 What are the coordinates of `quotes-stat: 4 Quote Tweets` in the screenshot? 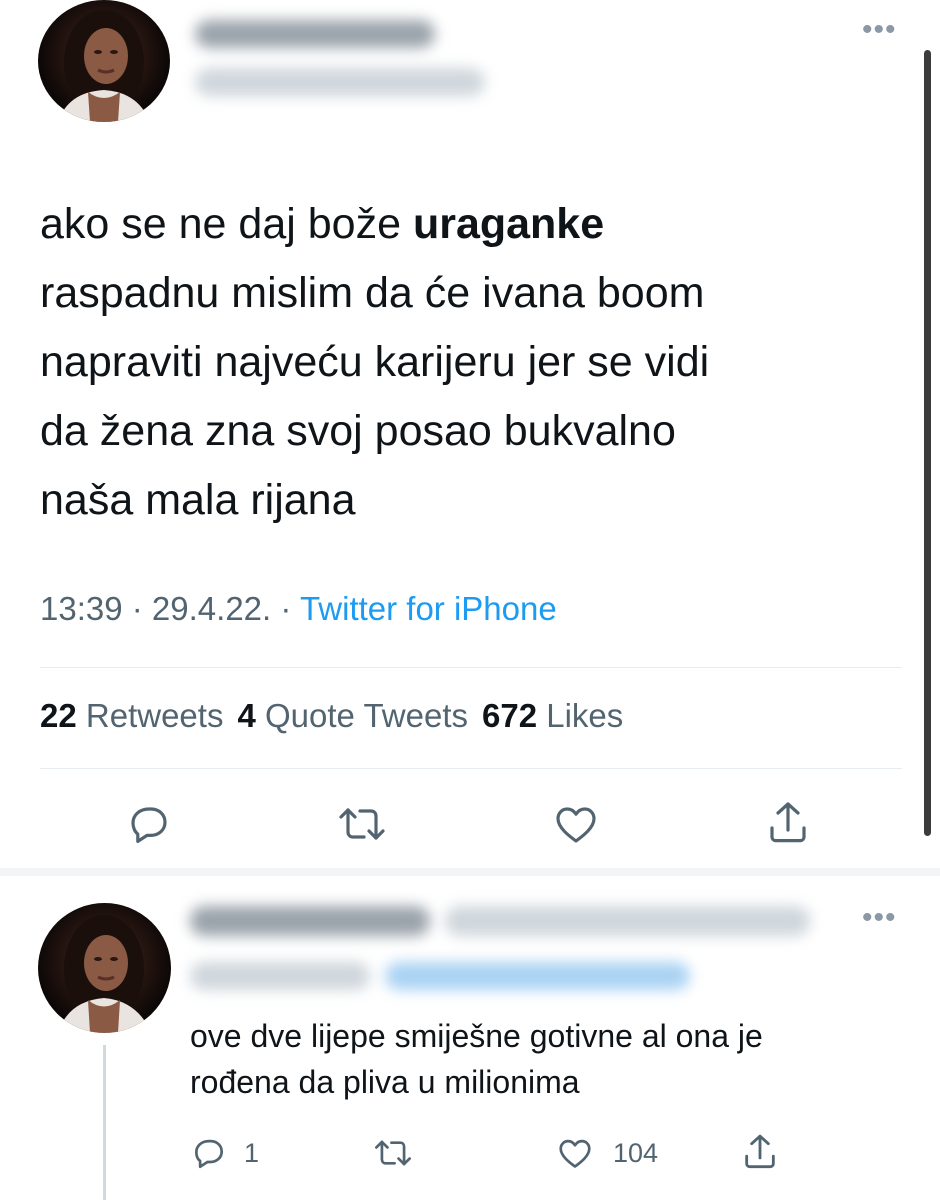 It's located at (352, 715).